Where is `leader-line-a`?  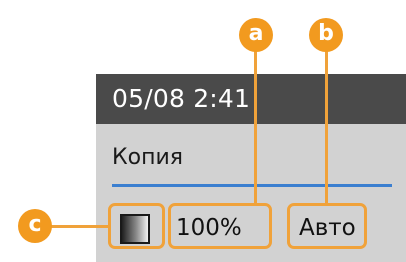
leader-line-a is located at coordinates (255, 126).